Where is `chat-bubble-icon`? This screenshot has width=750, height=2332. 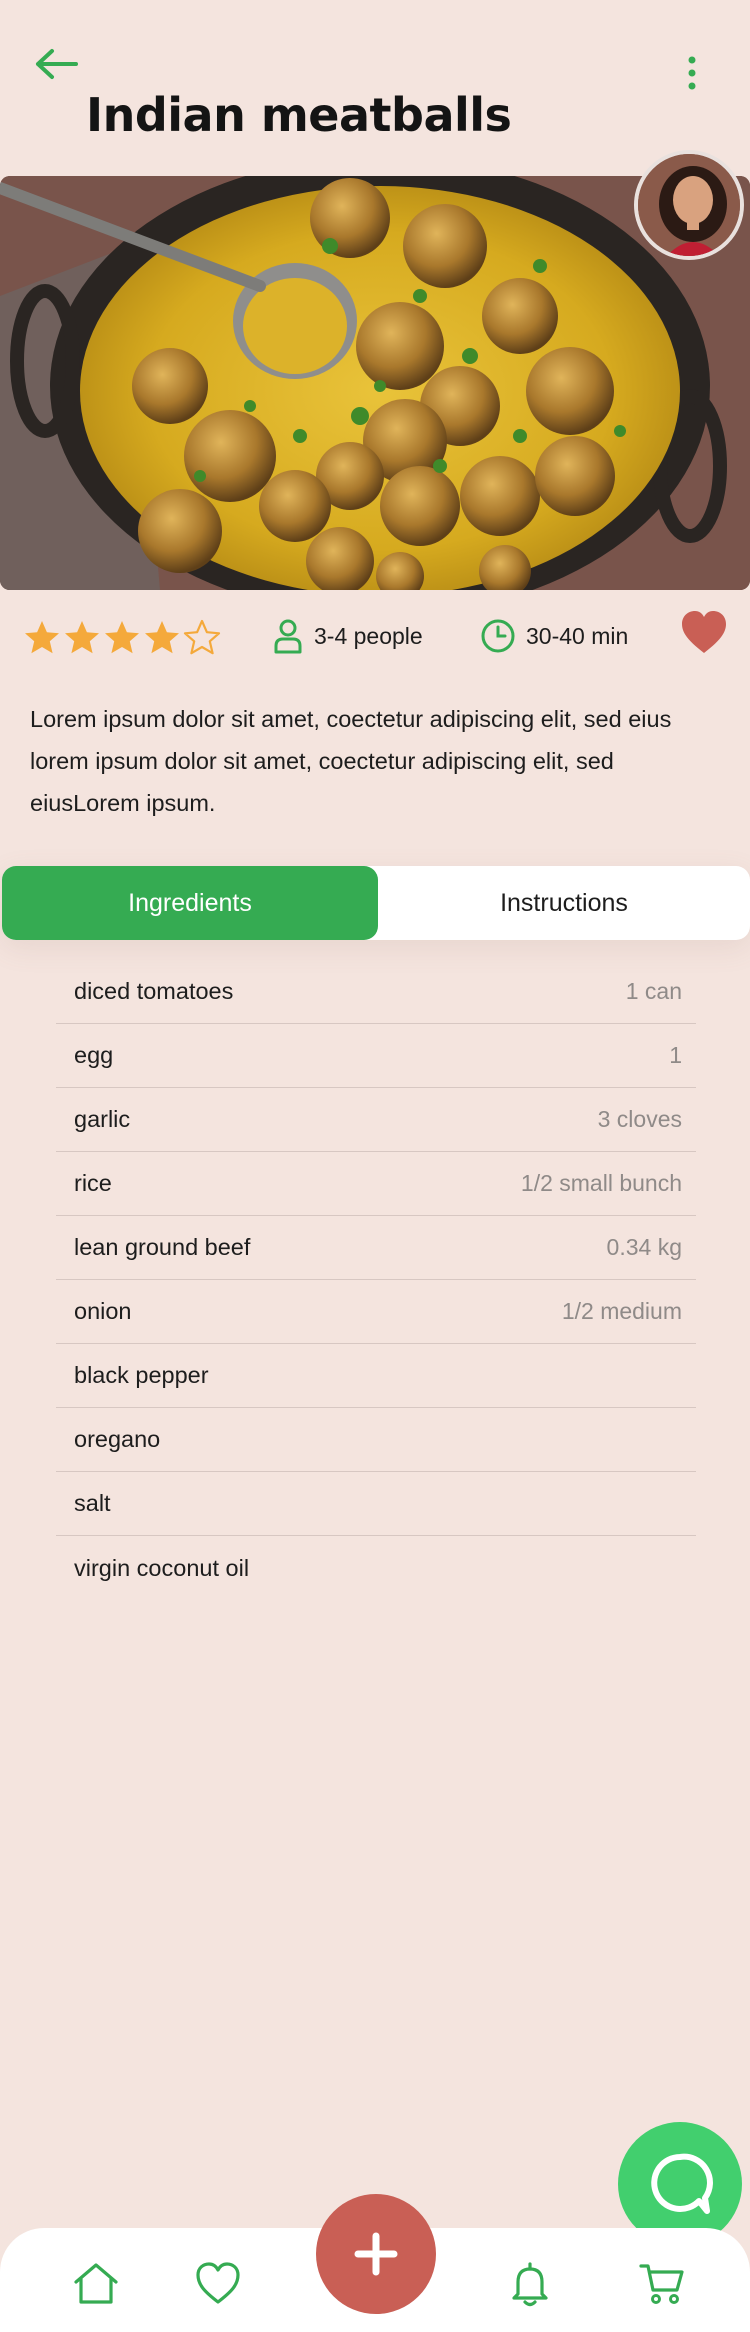
chat-bubble-icon is located at coordinates (682, 2183).